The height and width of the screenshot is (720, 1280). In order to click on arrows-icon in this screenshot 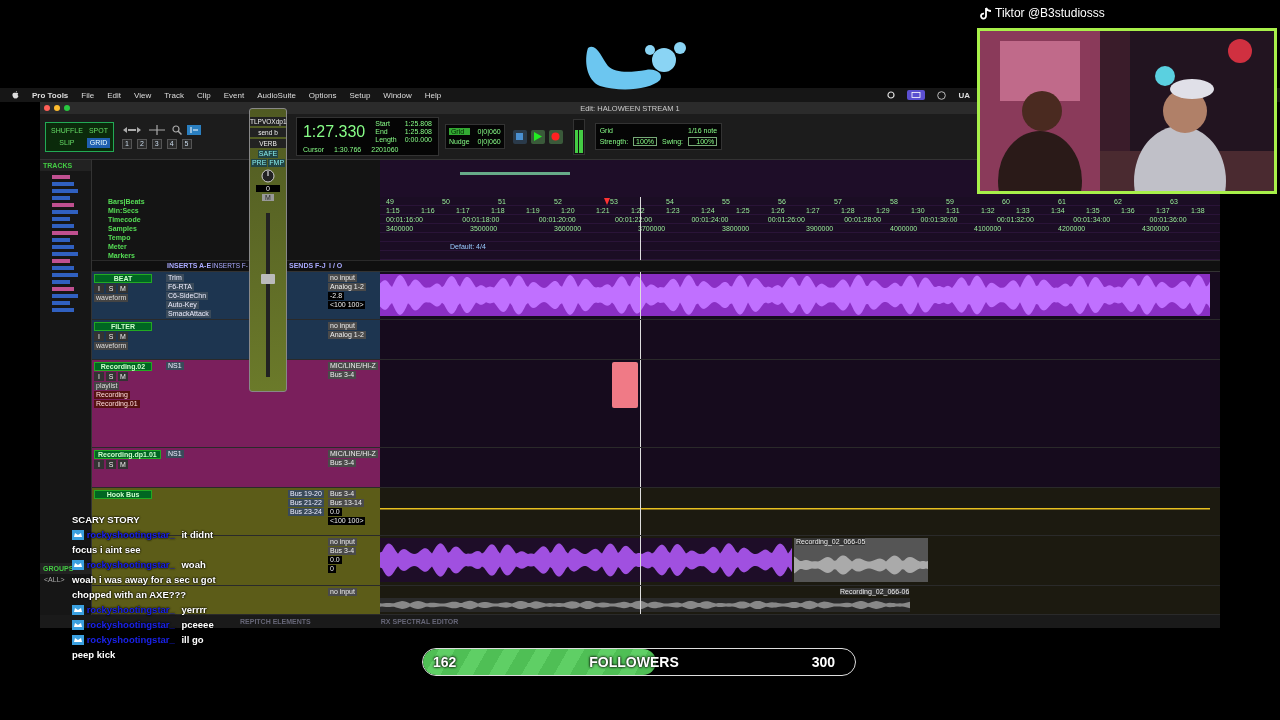, I will do `click(131, 129)`.